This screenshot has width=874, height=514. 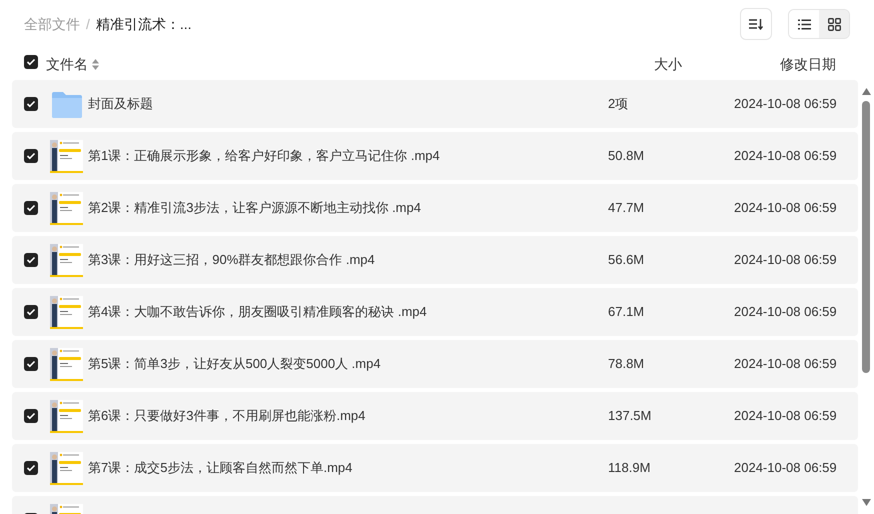 I want to click on file-row: 第6课：只要做好3件事，不用刷屏也能涨粉.mp4 137.5M 2024-10-08 06:59, so click(x=435, y=416).